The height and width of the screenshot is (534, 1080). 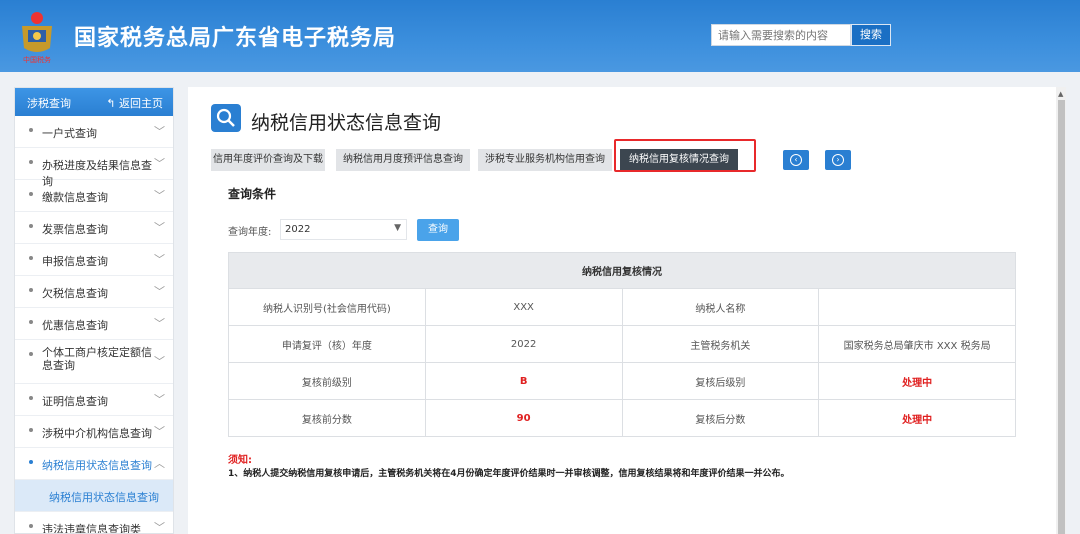 I want to click on sidebar-item-label: 缴款信息查询, so click(x=75, y=197).